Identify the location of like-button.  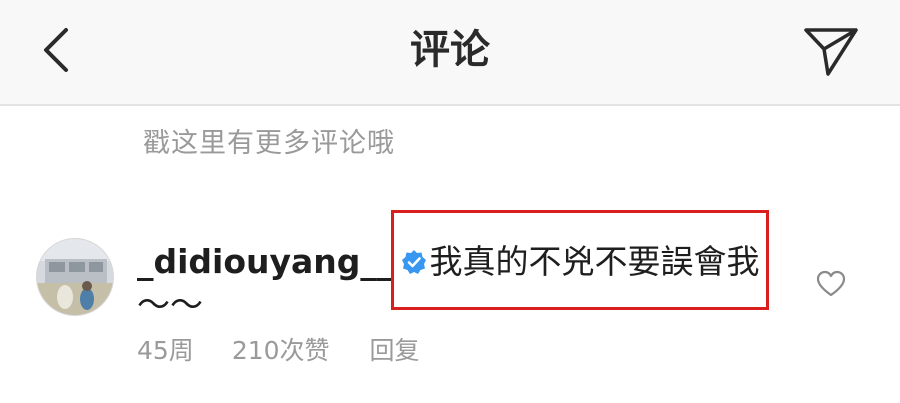
(831, 284).